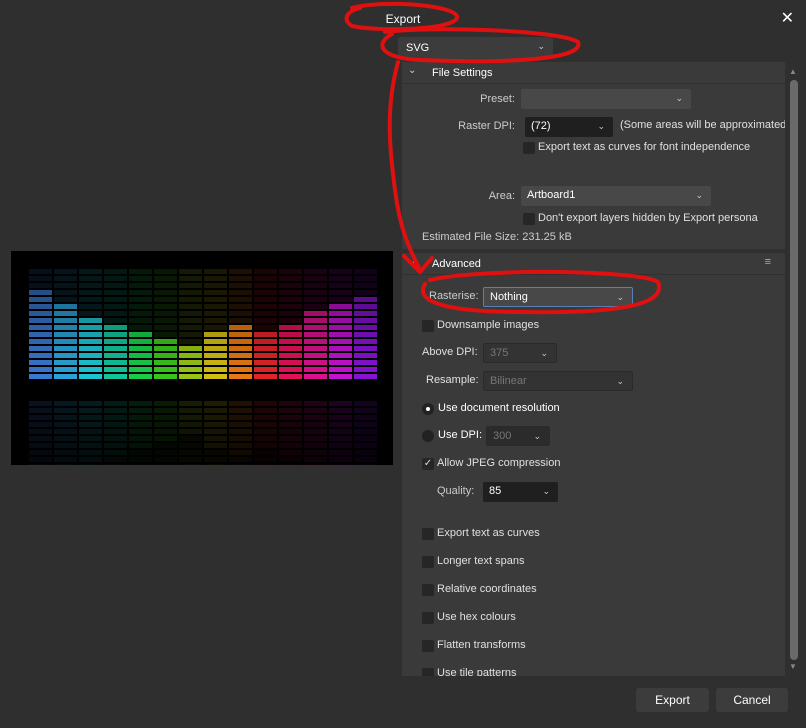  What do you see at coordinates (428, 464) in the screenshot?
I see `jpeg-checkbox: ✓` at bounding box center [428, 464].